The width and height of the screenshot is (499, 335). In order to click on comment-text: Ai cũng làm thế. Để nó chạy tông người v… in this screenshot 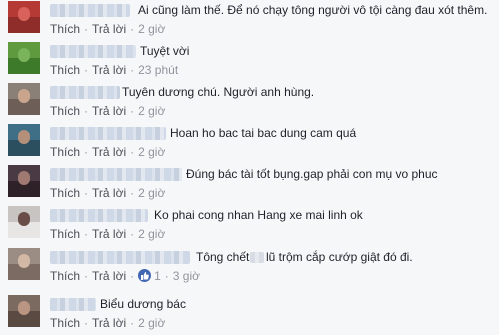, I will do `click(313, 10)`.